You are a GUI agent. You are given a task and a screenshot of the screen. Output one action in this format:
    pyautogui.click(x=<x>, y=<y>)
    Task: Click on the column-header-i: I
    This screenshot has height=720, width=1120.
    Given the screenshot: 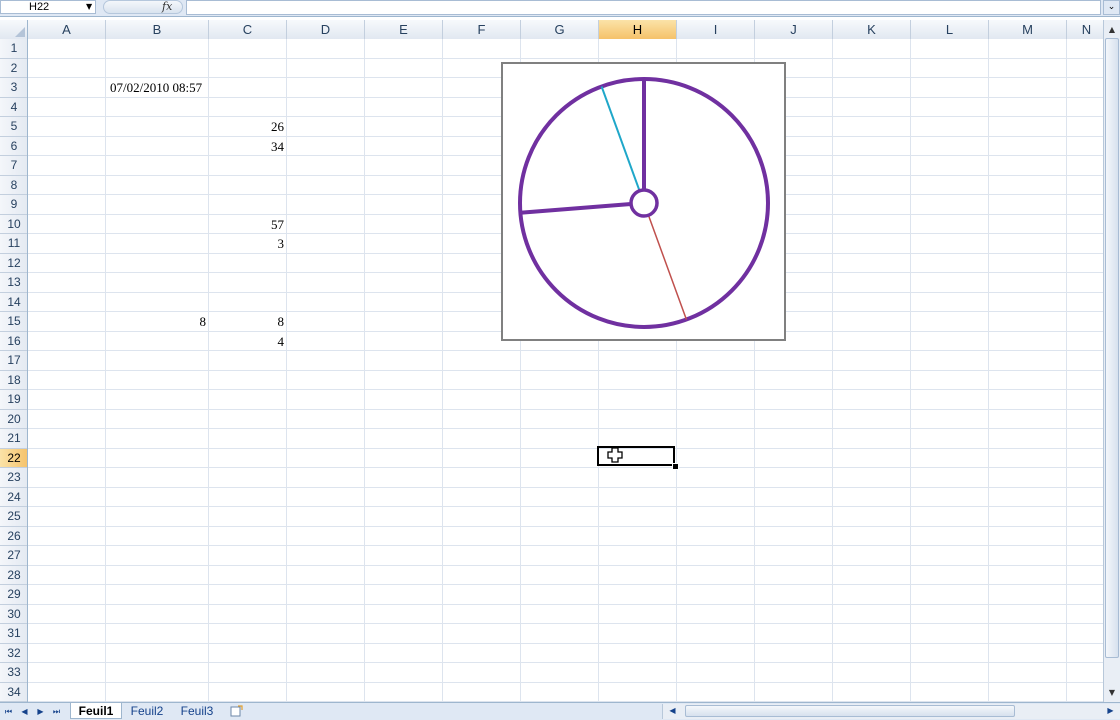 What is the action you would take?
    pyautogui.click(x=716, y=29)
    